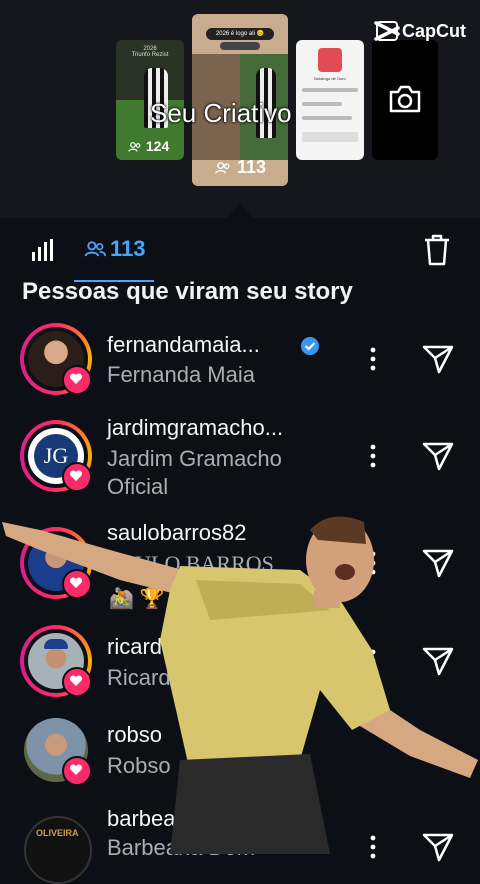 The image size is (480, 884). I want to click on thumb-title: 2026 Triunfo Rezist, so click(150, 52).